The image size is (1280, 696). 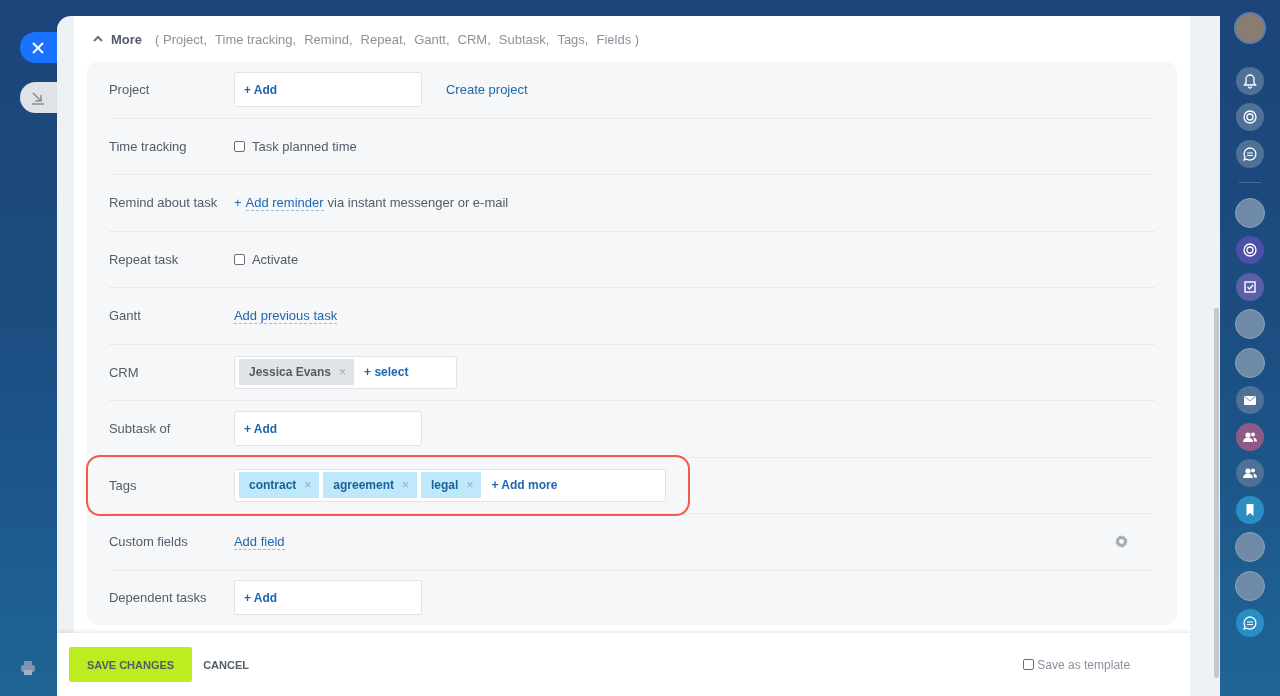 I want to click on save-changes-button: SAVE CHANGES, so click(x=130, y=664).